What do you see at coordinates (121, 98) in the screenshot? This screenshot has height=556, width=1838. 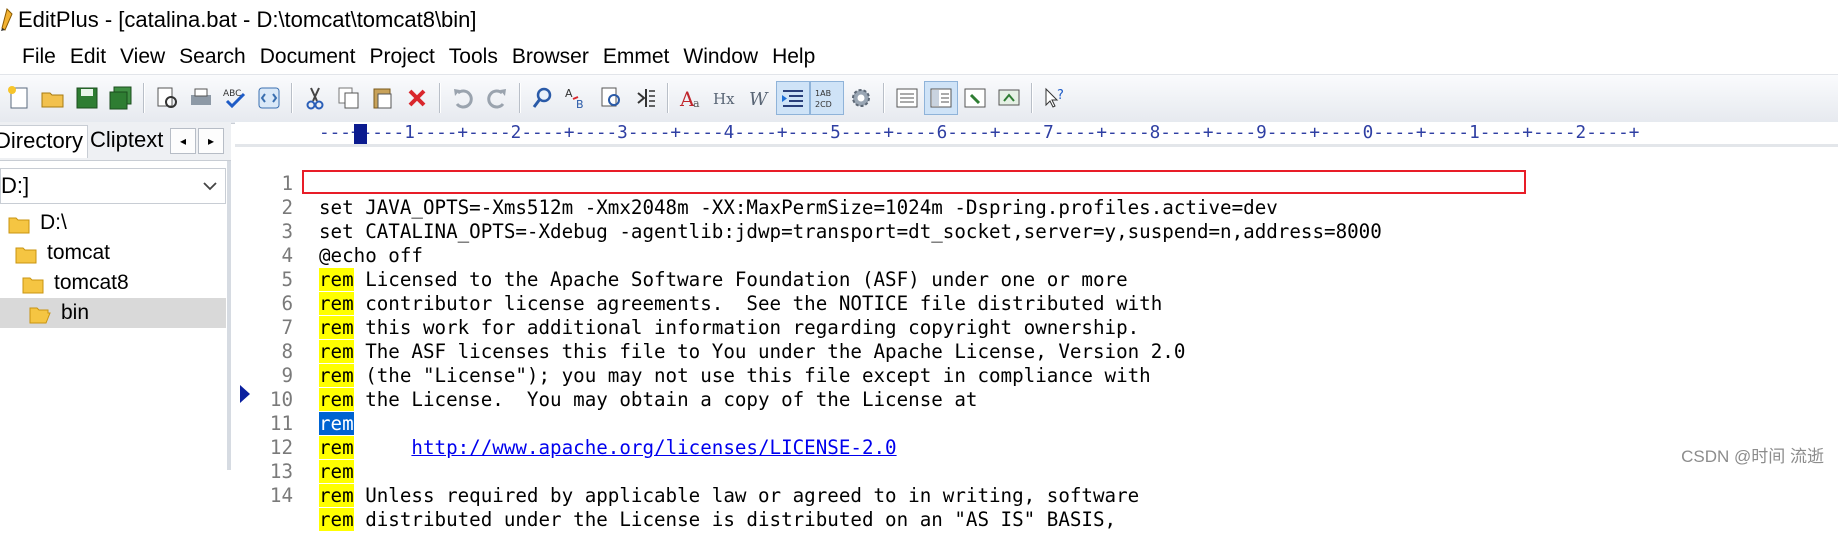 I see `save-all-icon` at bounding box center [121, 98].